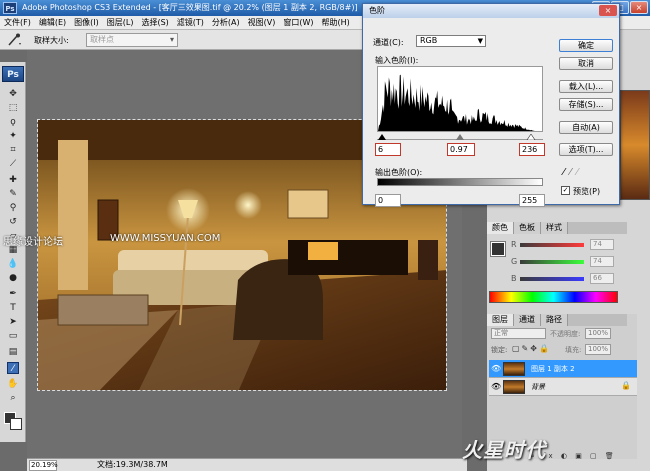  Describe the element at coordinates (566, 172) in the screenshot. I see `black-eyedropper-icon: ⁄` at that location.